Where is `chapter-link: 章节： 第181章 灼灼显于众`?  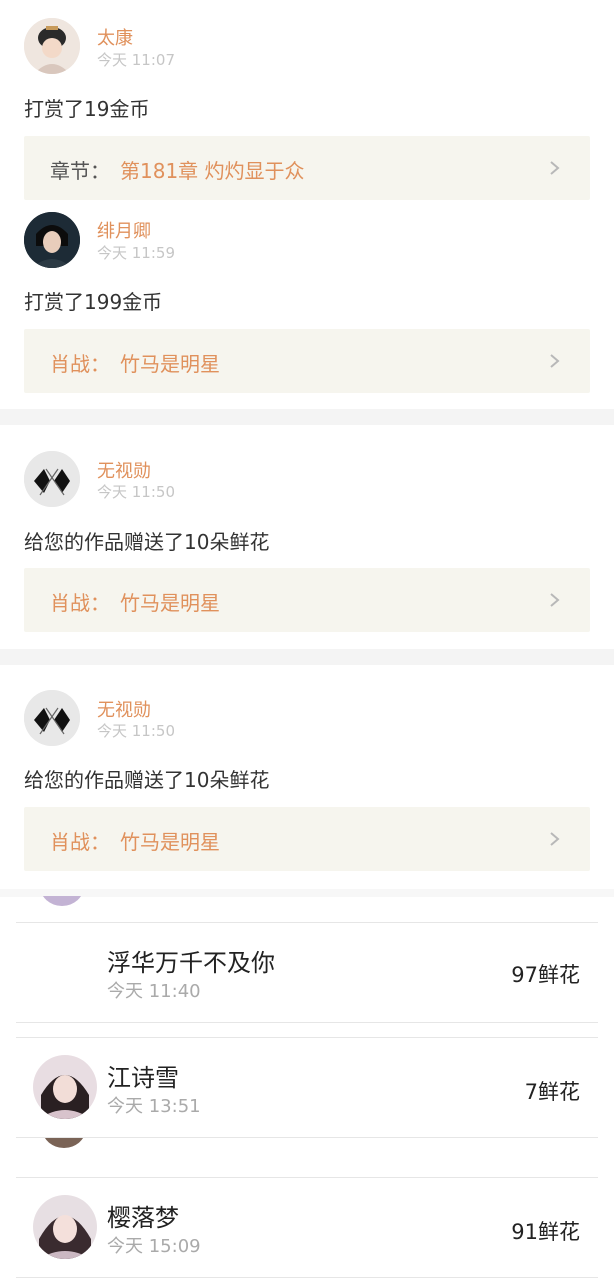 chapter-link: 章节： 第181章 灼灼显于众 is located at coordinates (307, 168).